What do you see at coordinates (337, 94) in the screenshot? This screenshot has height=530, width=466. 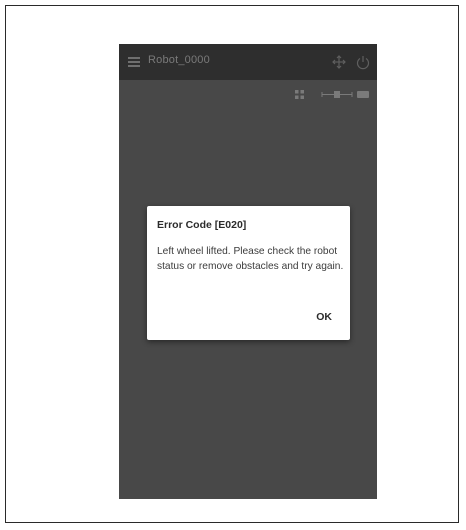 I see `slider-icon` at bounding box center [337, 94].